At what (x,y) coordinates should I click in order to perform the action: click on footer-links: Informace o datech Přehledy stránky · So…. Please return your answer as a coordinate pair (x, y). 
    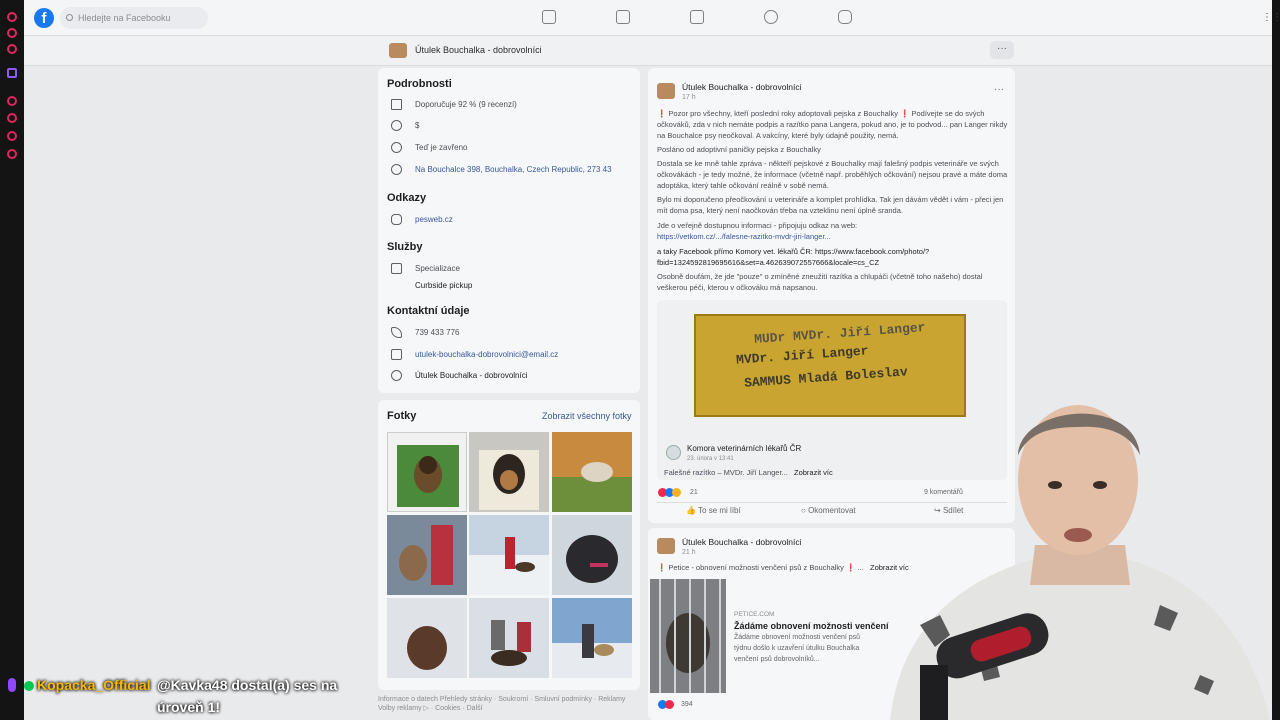
    Looking at the image, I should click on (501, 699).